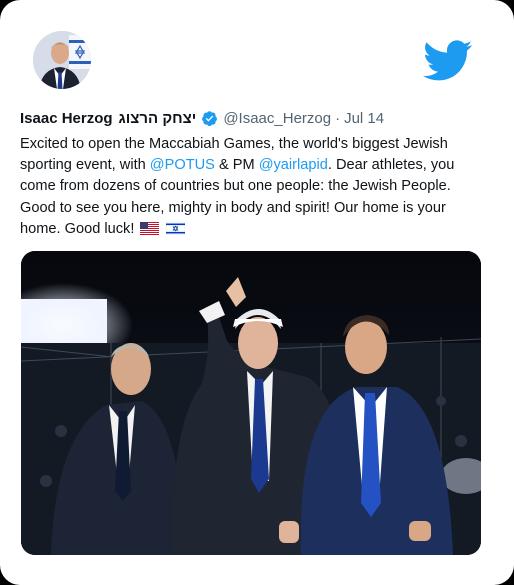 Image resolution: width=514 pixels, height=585 pixels. What do you see at coordinates (364, 118) in the screenshot?
I see `tweet-date: Jul 14` at bounding box center [364, 118].